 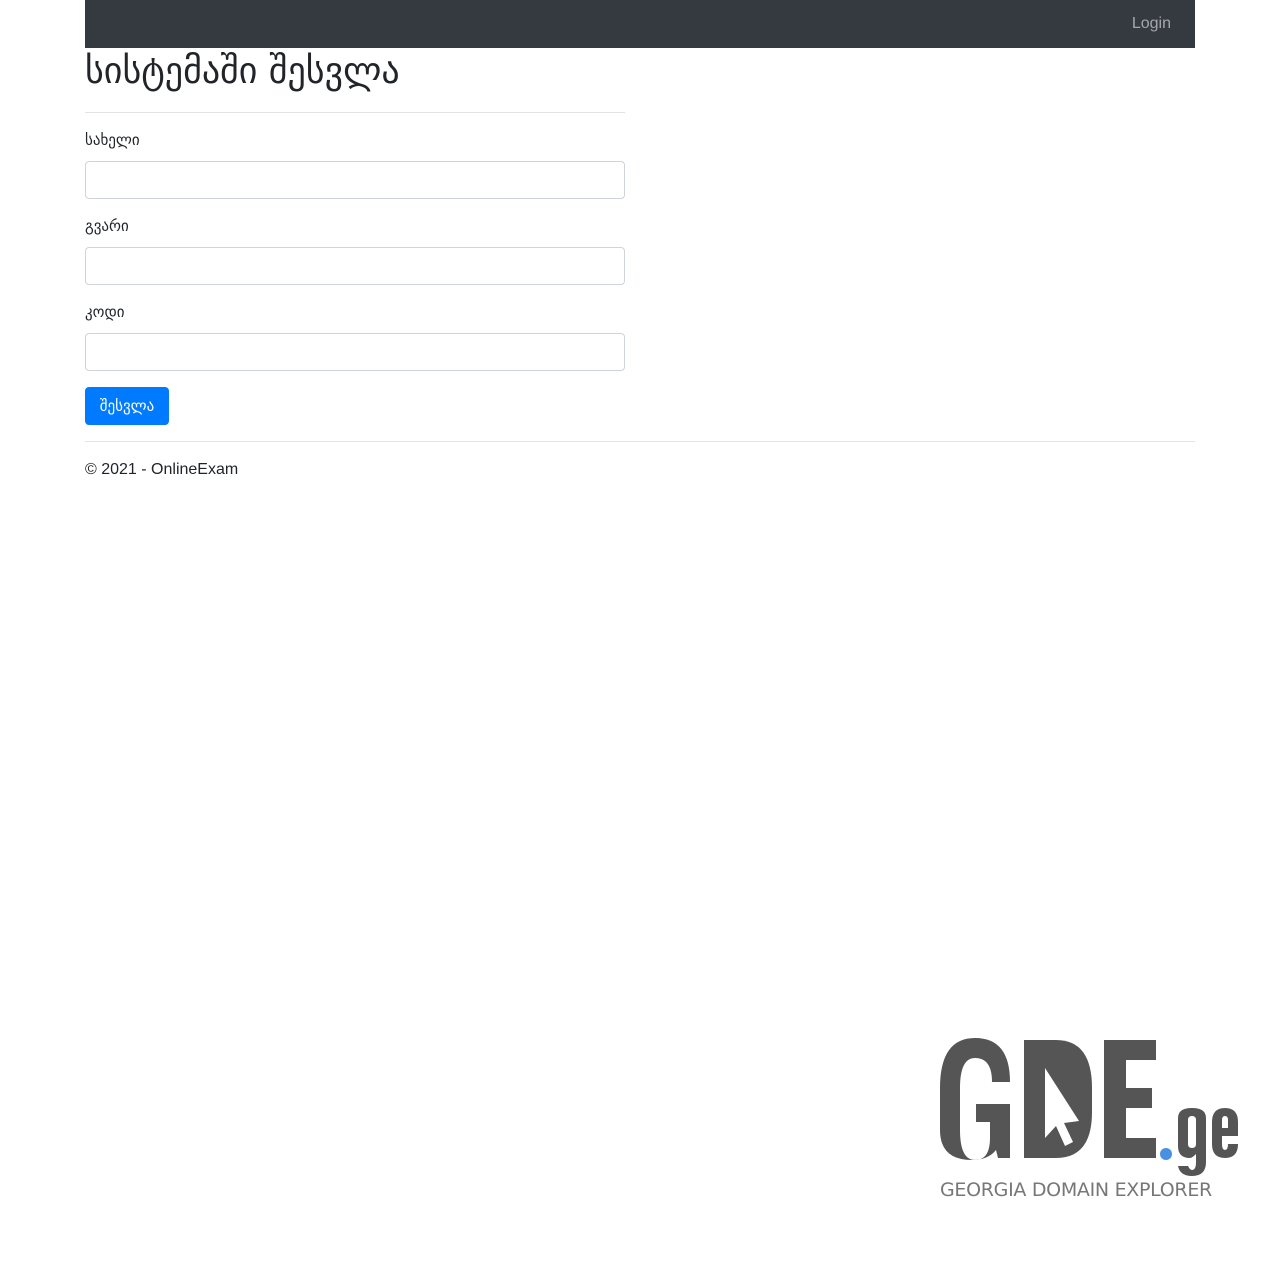 What do you see at coordinates (975, 1099) in the screenshot?
I see `logo-letter-g` at bounding box center [975, 1099].